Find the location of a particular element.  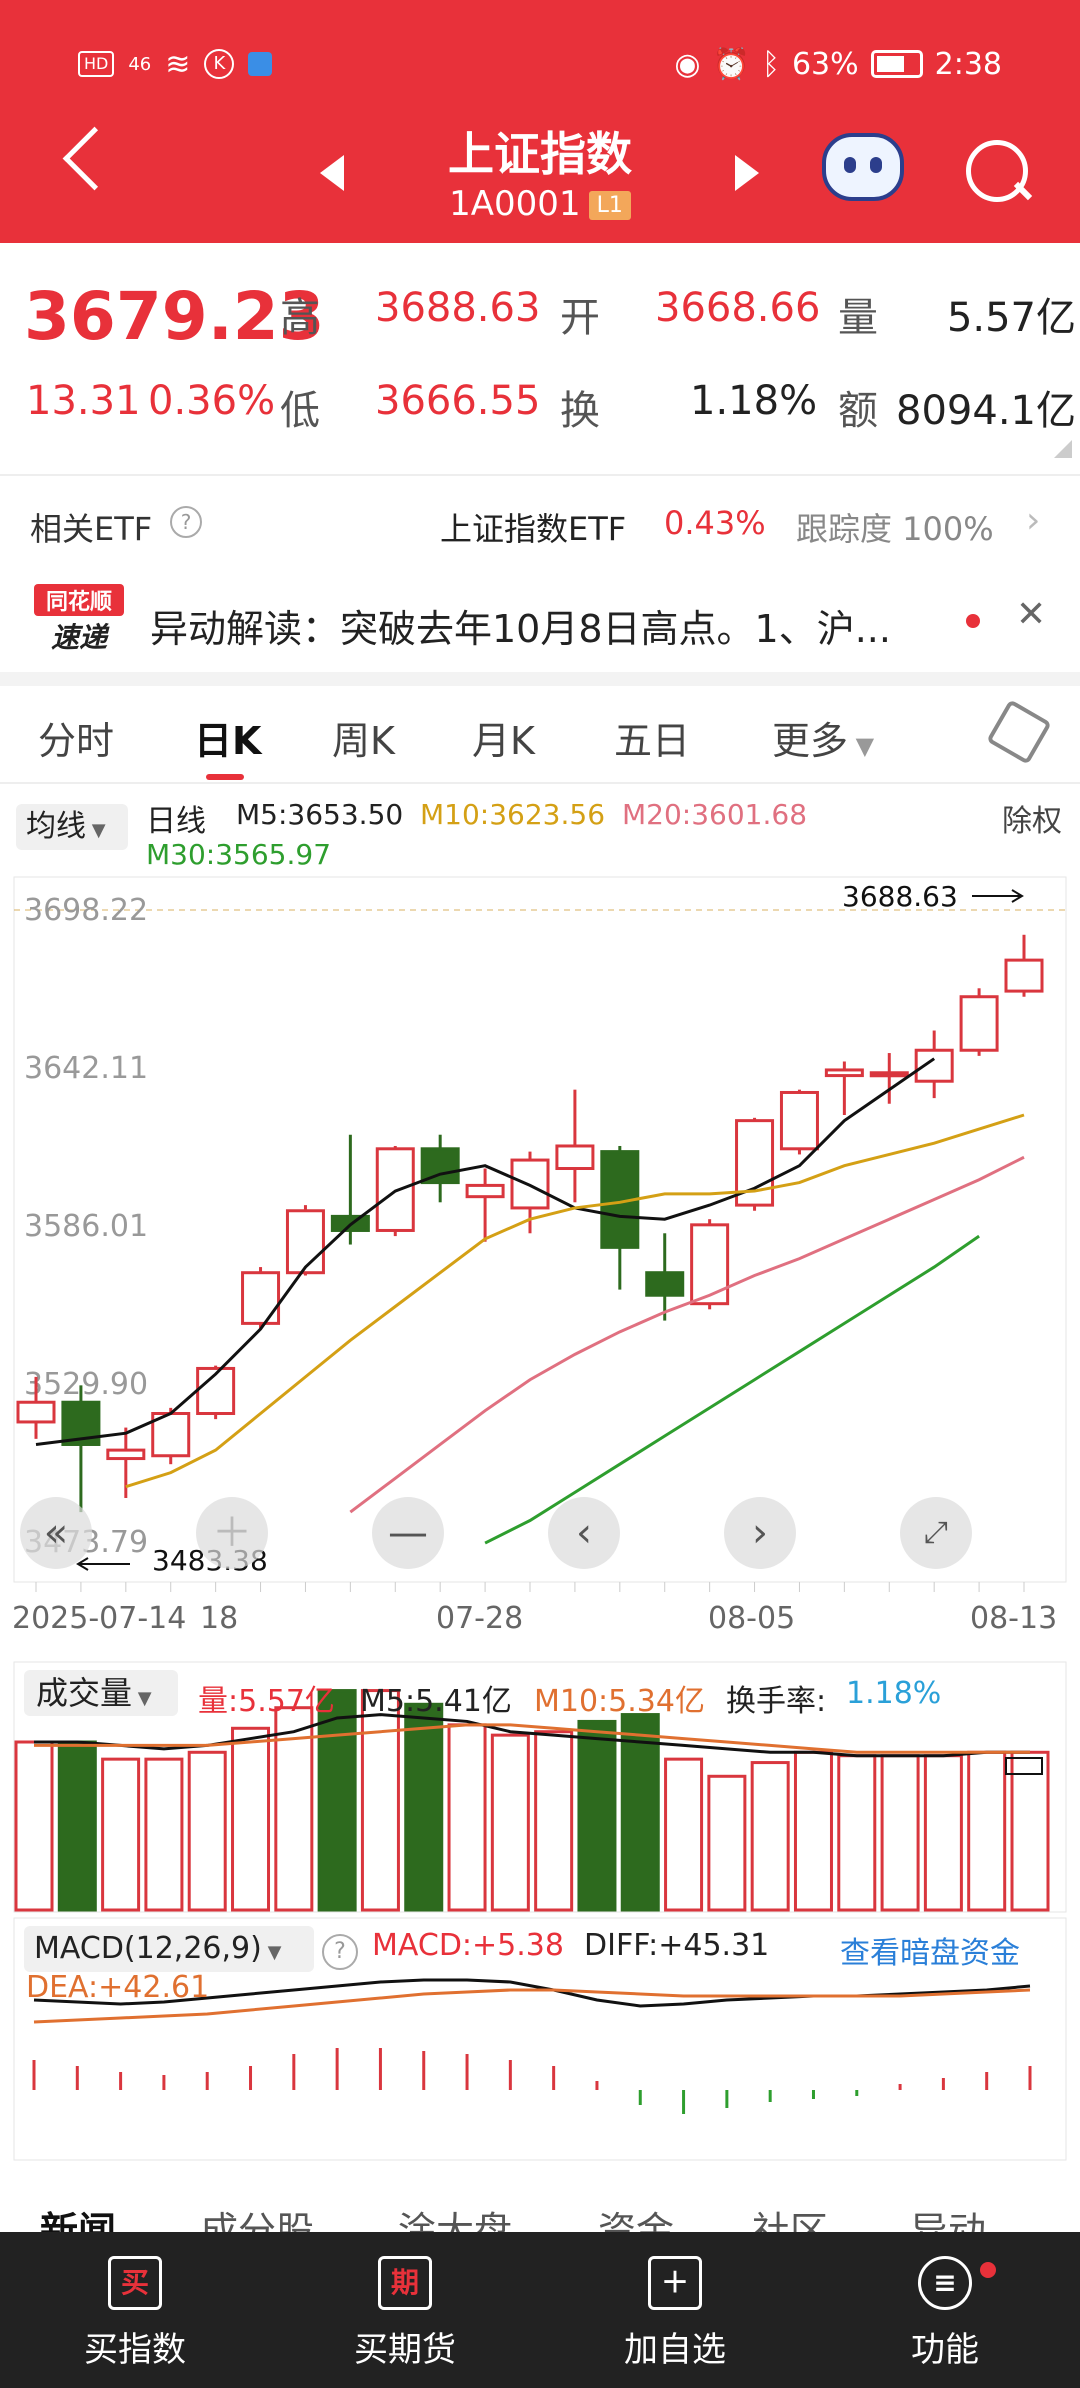

functions-label: 功能 is located at coordinates (945, 2350).